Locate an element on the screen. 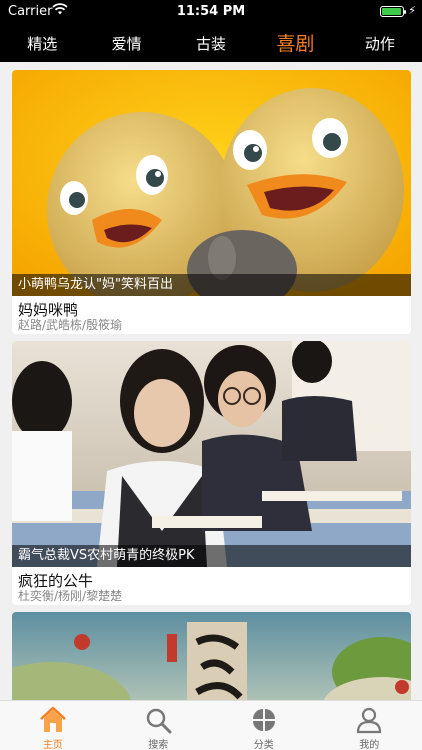 The height and width of the screenshot is (750, 422). clock-time: 11:54 PM is located at coordinates (211, 11).